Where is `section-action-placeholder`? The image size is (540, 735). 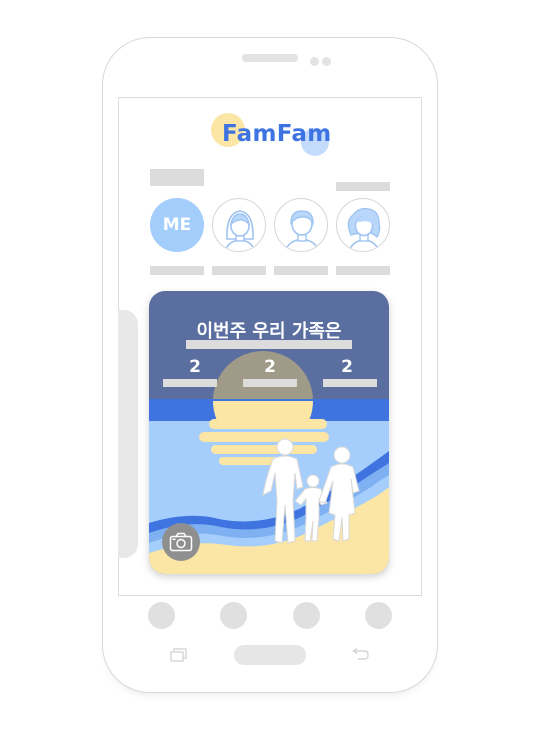
section-action-placeholder is located at coordinates (363, 186).